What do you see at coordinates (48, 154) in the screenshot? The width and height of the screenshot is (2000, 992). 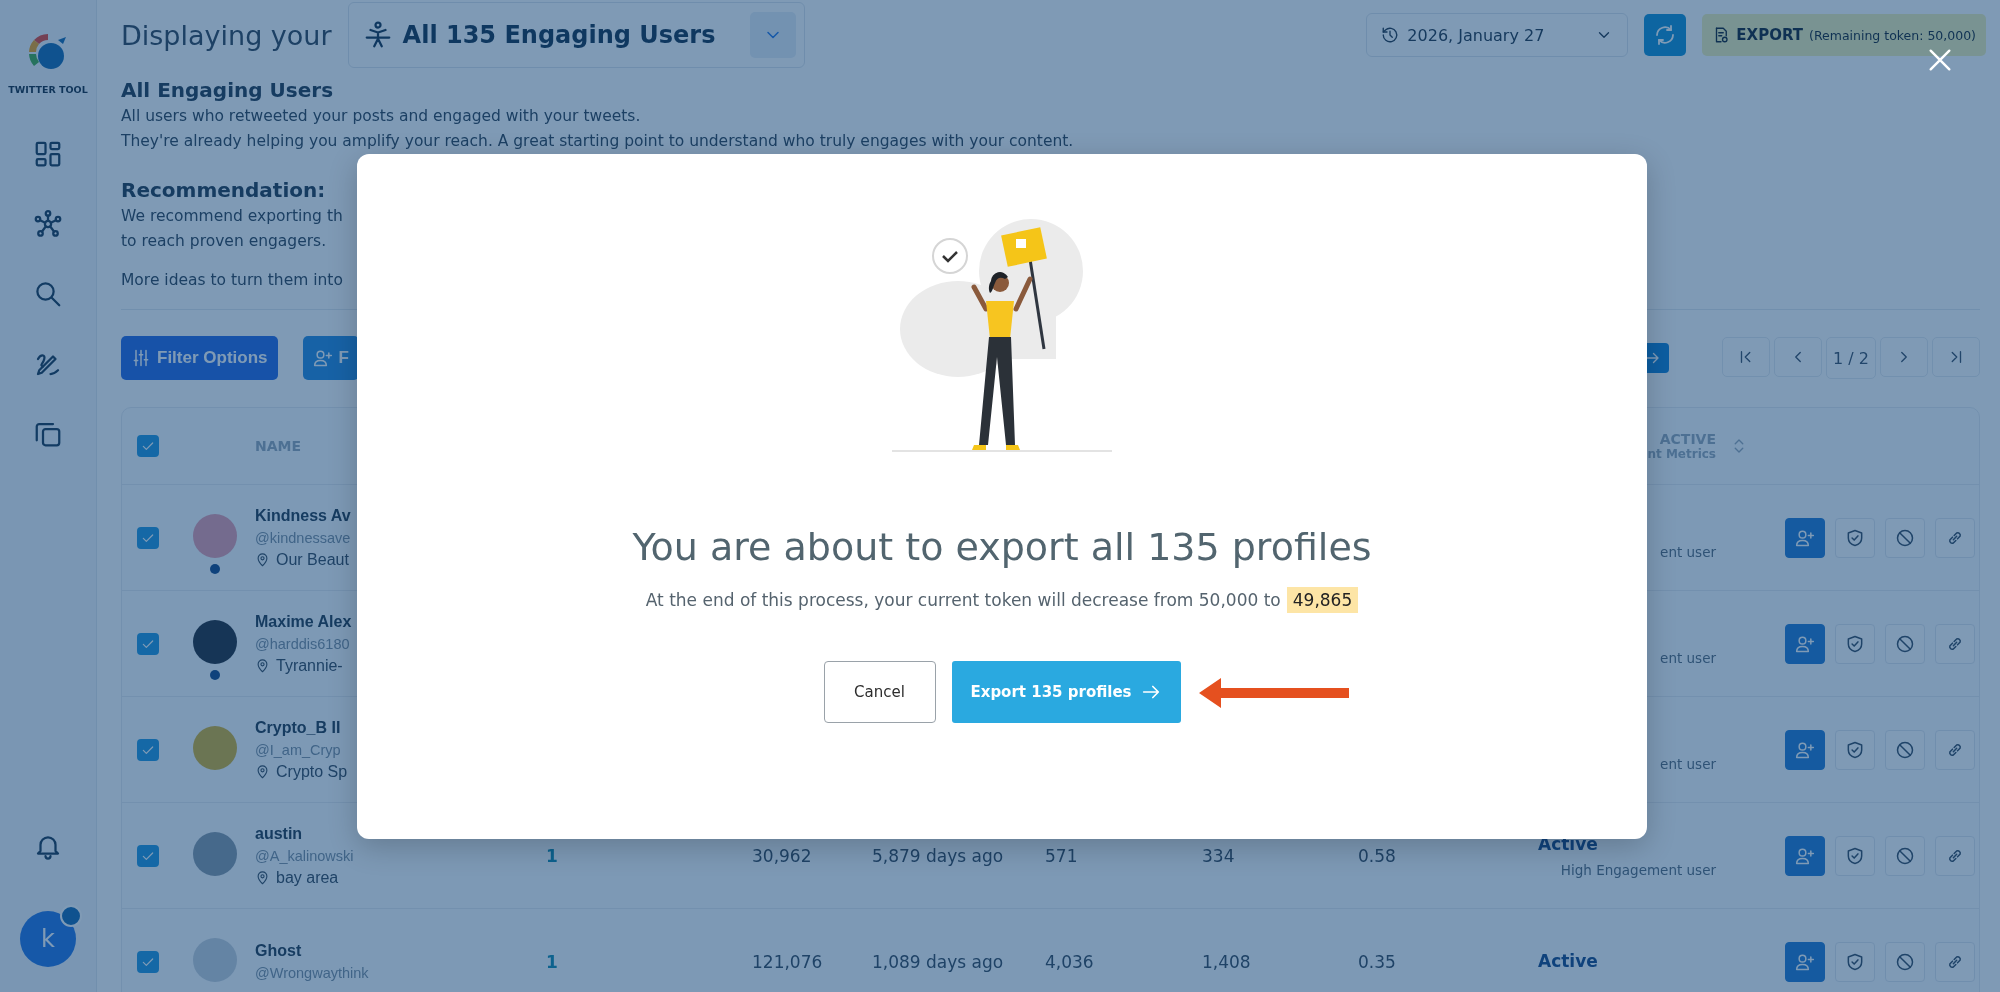 I see `dashboard-icon` at bounding box center [48, 154].